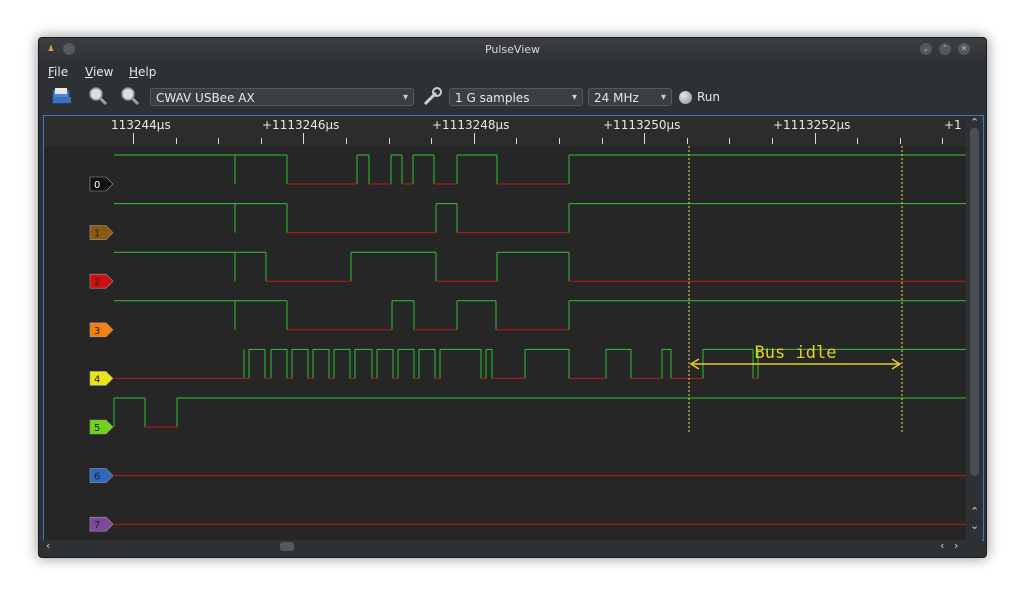 This screenshot has height=596, width=1024. I want to click on menu-view: View, so click(99, 72).